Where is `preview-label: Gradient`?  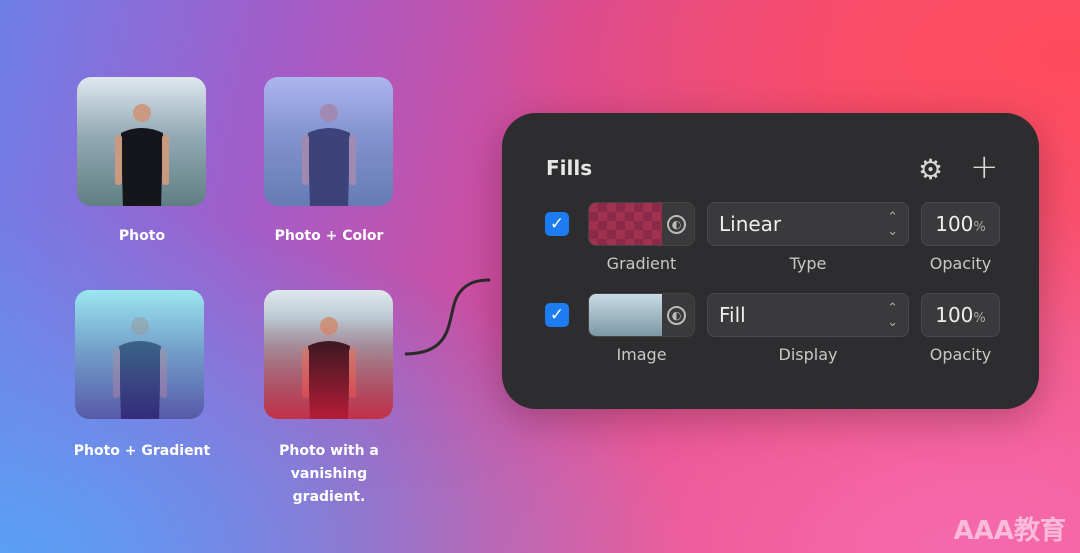
preview-label: Gradient is located at coordinates (641, 263).